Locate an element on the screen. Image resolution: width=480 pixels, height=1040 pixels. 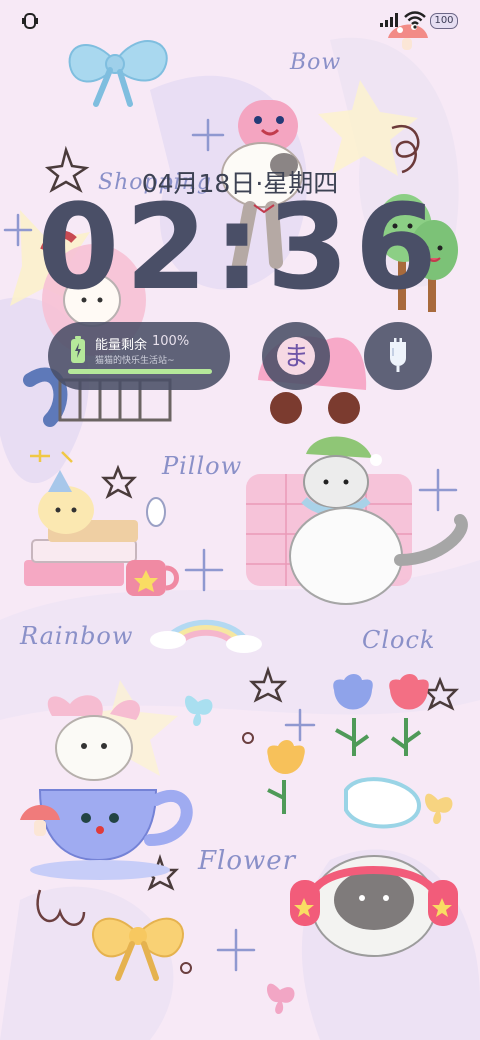
energy-widget: 能量剩余 100% 猫猫的快乐生活站~ is located at coordinates (139, 356).